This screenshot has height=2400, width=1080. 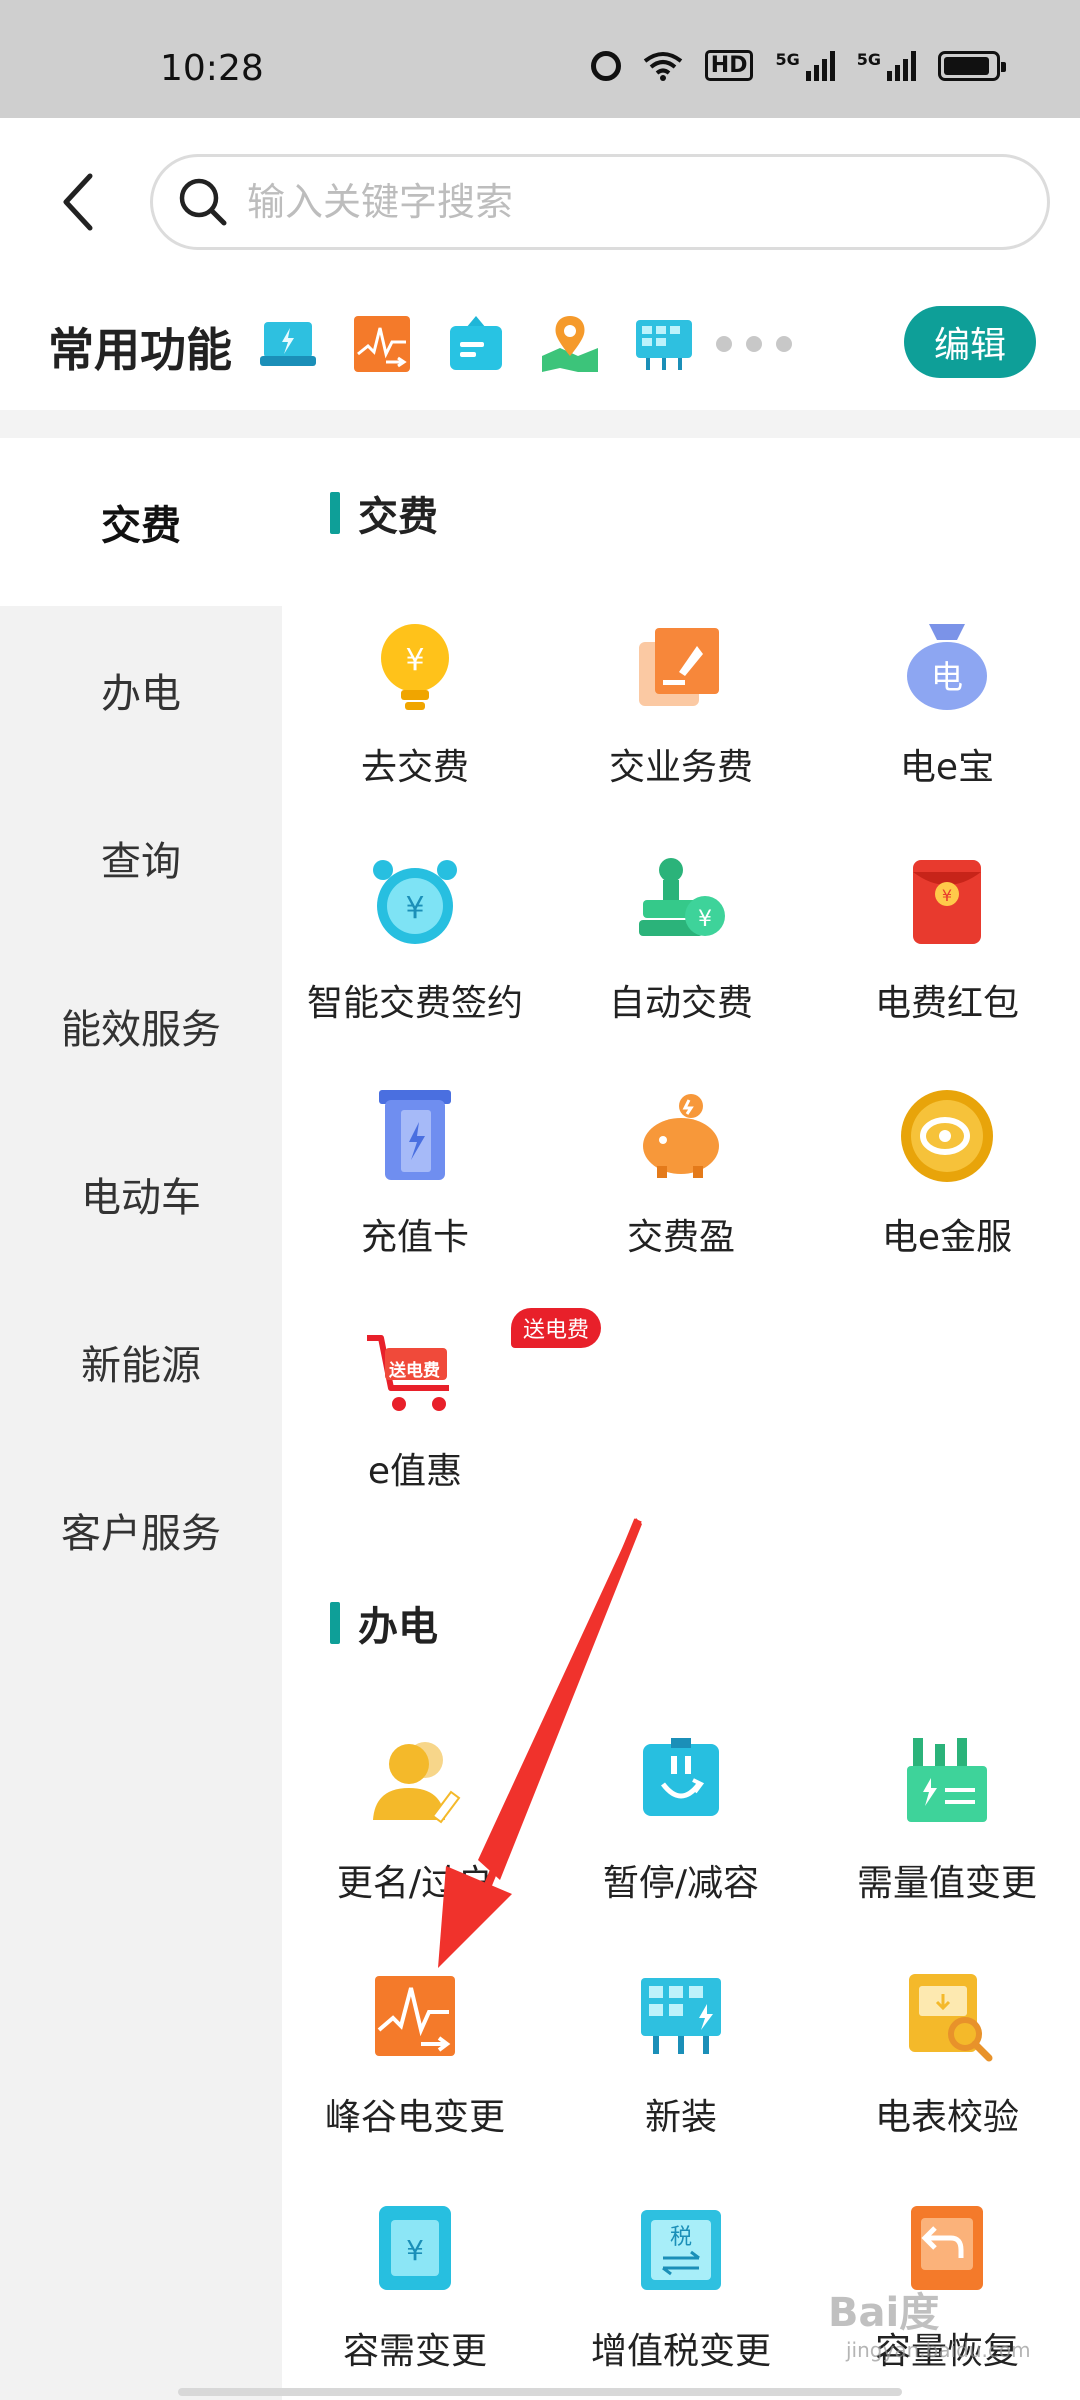 What do you see at coordinates (141, 858) in the screenshot?
I see `sidebar-item-query: 查询` at bounding box center [141, 858].